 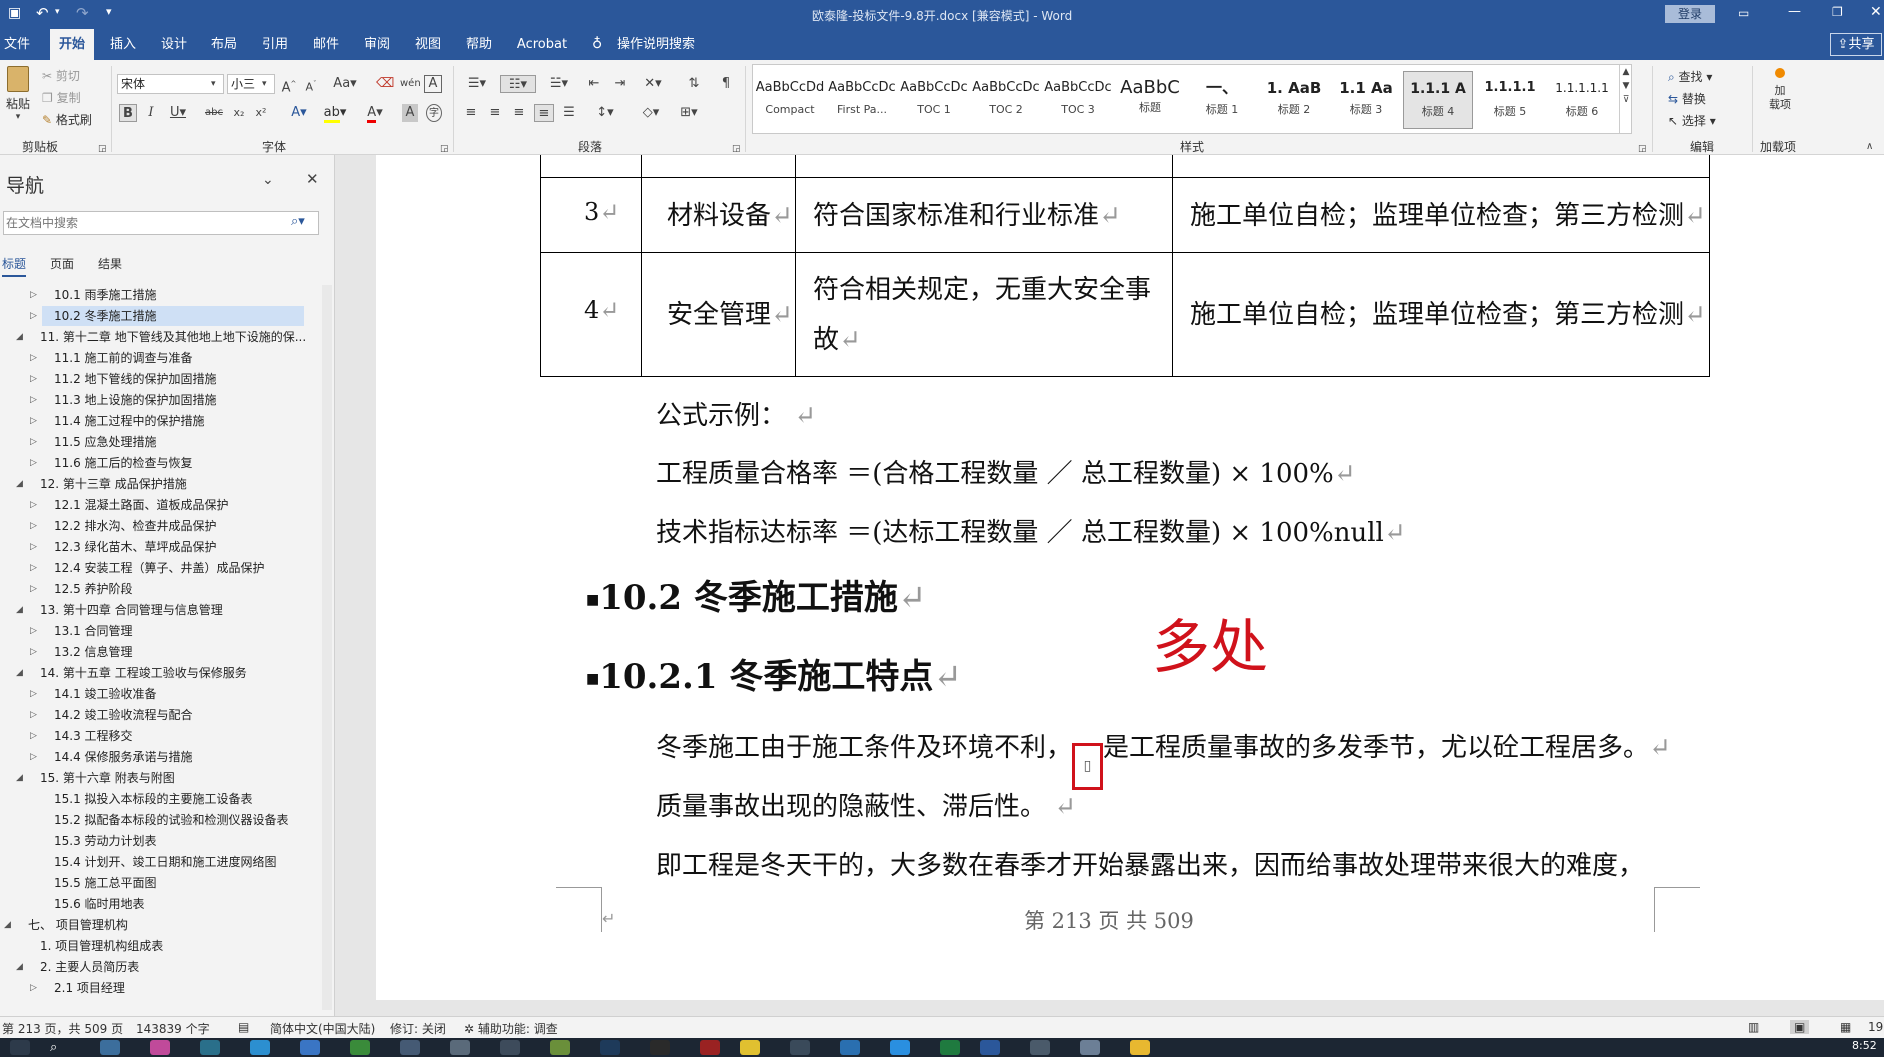 I want to click on nav-heading-item: ▷ 11.4 施工过程中的保护措施, so click(x=159, y=421).